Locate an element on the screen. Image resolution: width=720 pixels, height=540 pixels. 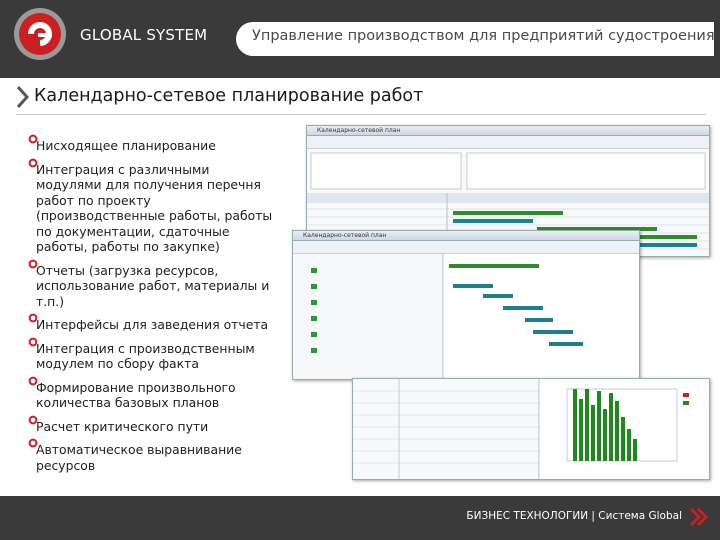
list-item-text: Нисходящее планирование is located at coordinates (126, 145).